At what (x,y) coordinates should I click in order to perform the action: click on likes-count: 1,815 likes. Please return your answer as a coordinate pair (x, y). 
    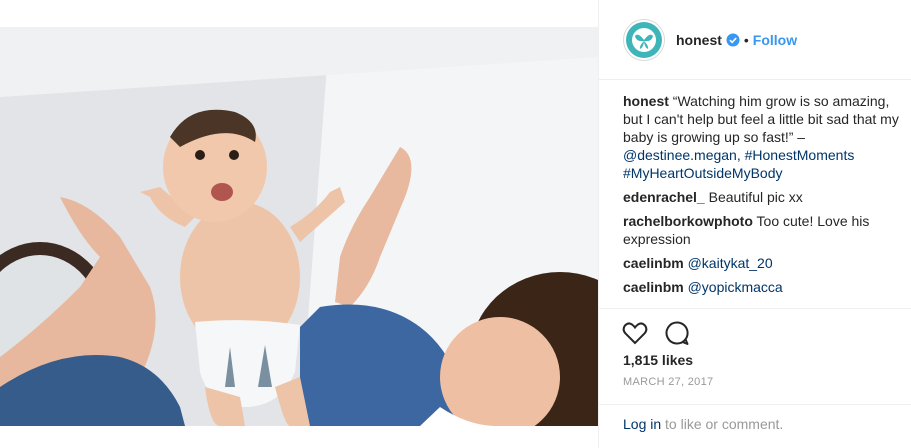
    Looking at the image, I should click on (658, 360).